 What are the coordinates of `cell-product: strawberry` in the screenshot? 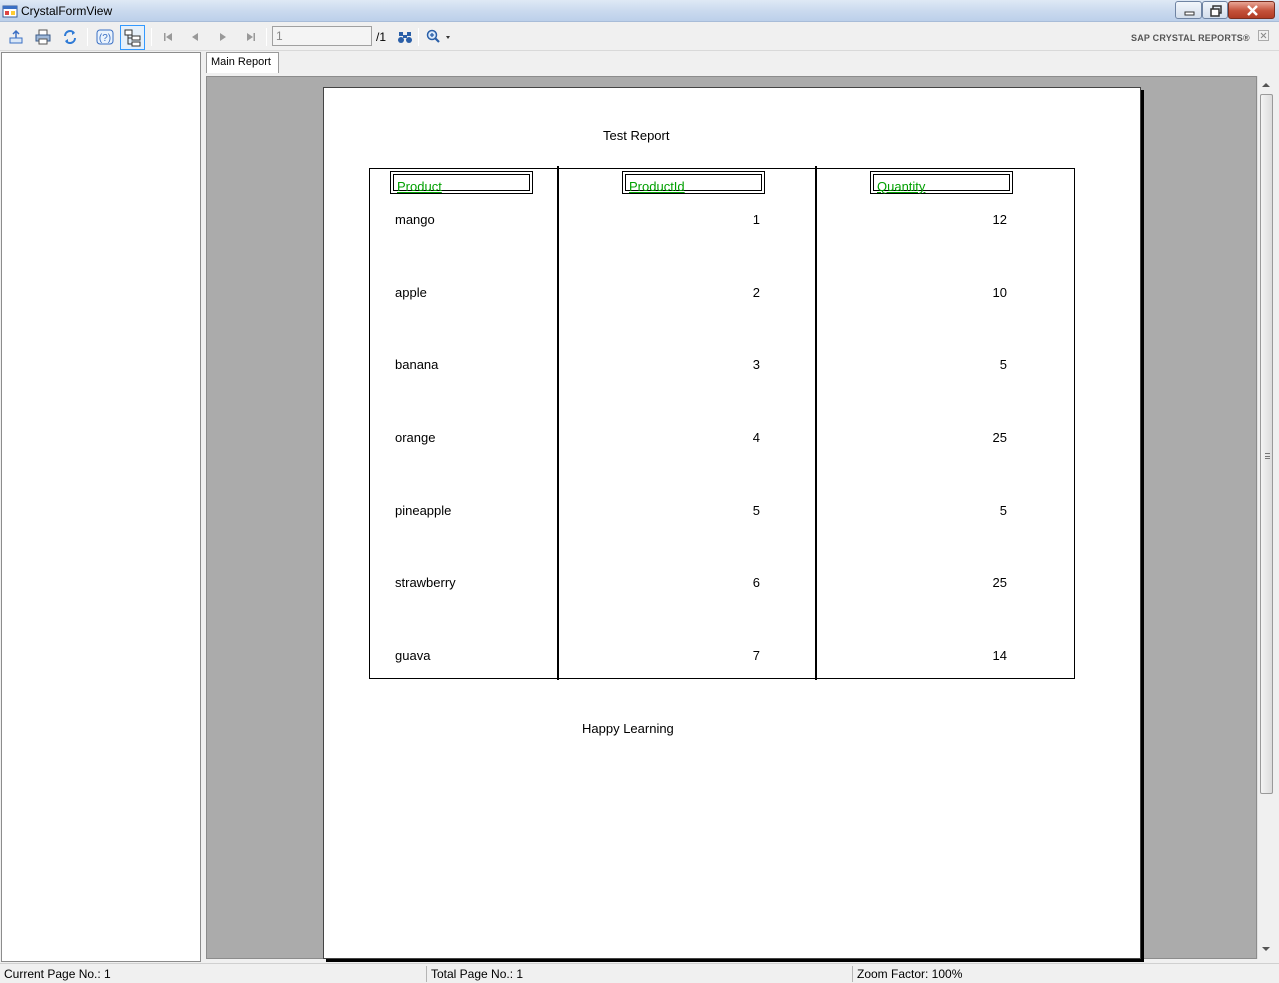 It's located at (425, 582).